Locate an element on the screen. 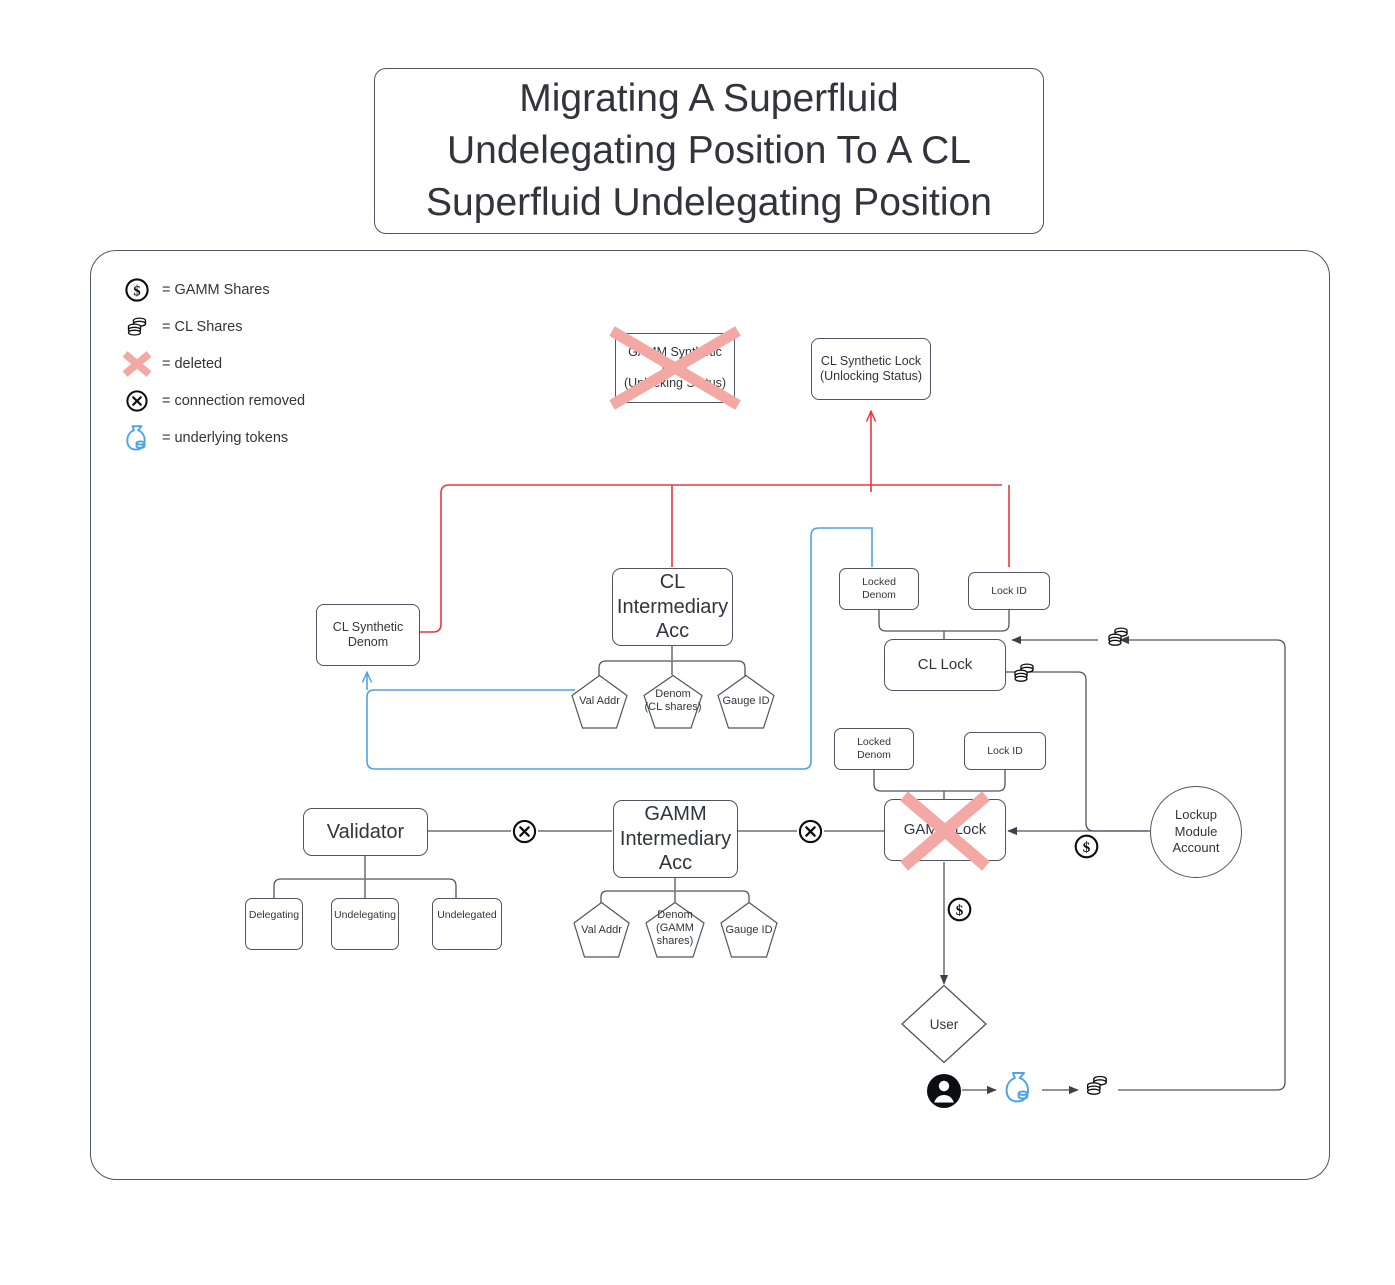 Image resolution: width=1395 pixels, height=1285 pixels. legend-label: = deleted is located at coordinates (192, 364).